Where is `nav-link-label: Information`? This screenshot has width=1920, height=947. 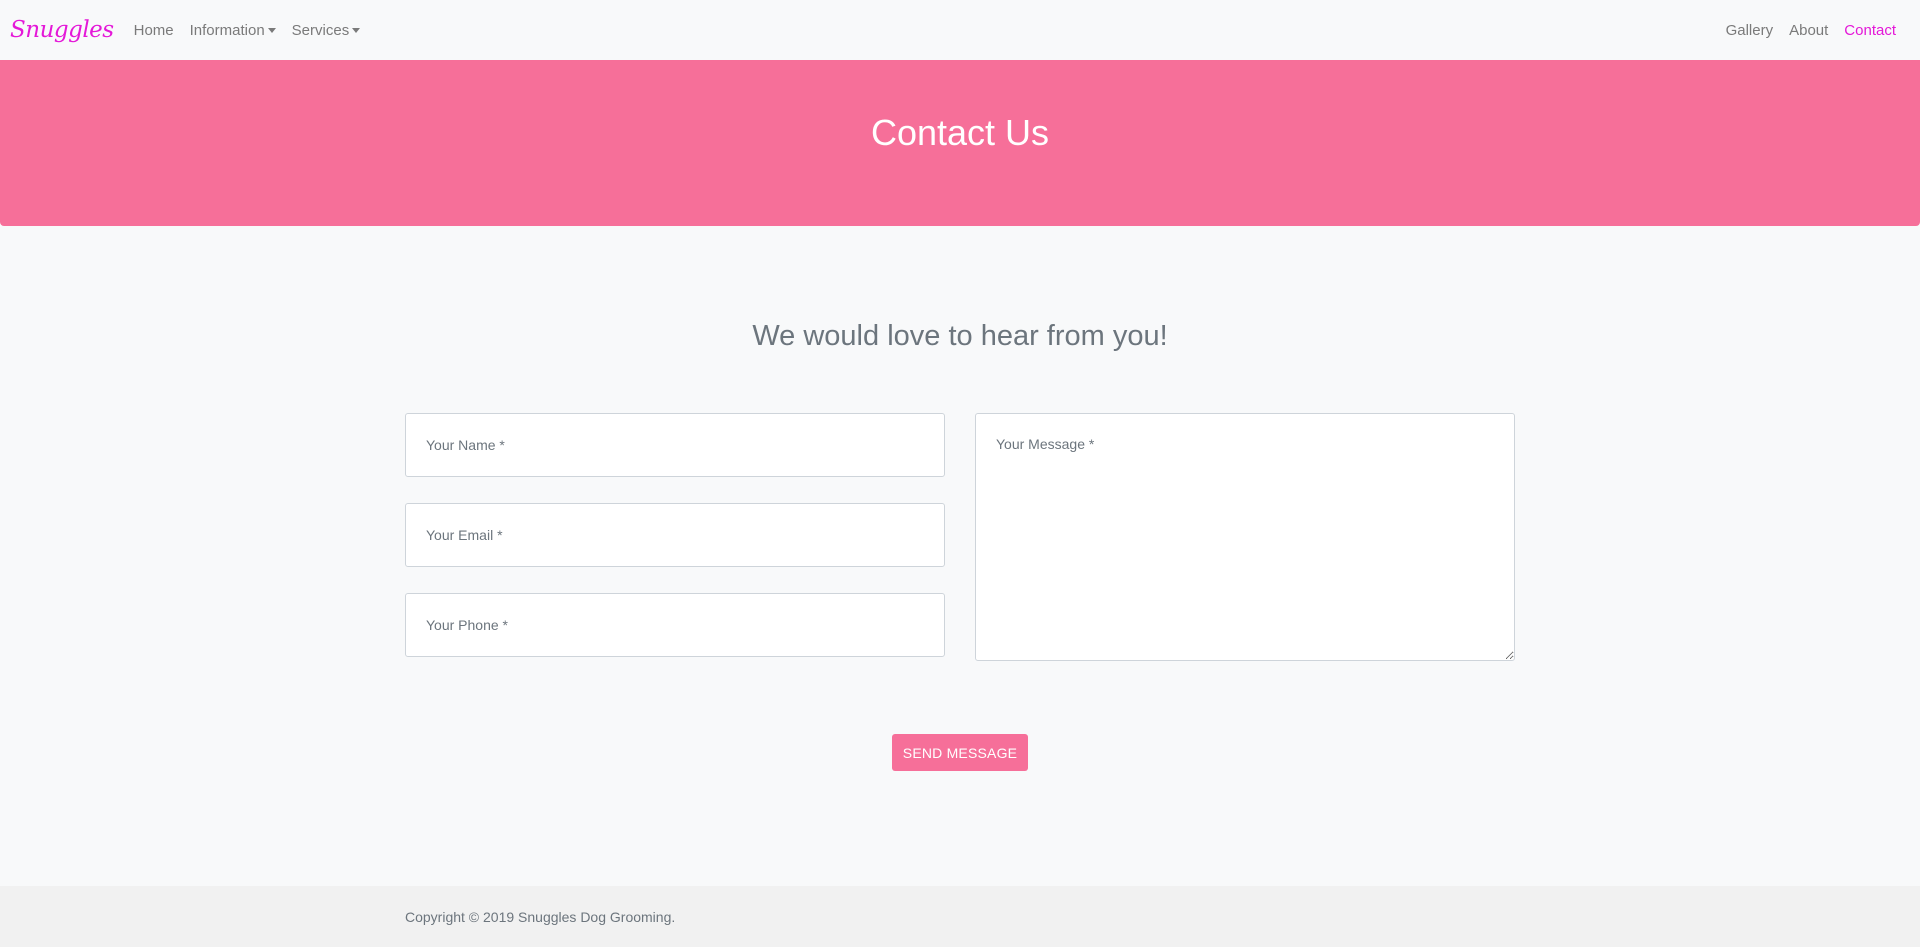 nav-link-label: Information is located at coordinates (227, 30).